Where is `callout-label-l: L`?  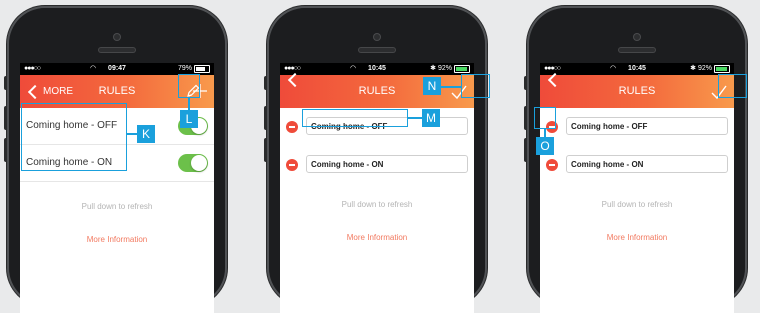
callout-label-l: L is located at coordinates (189, 119).